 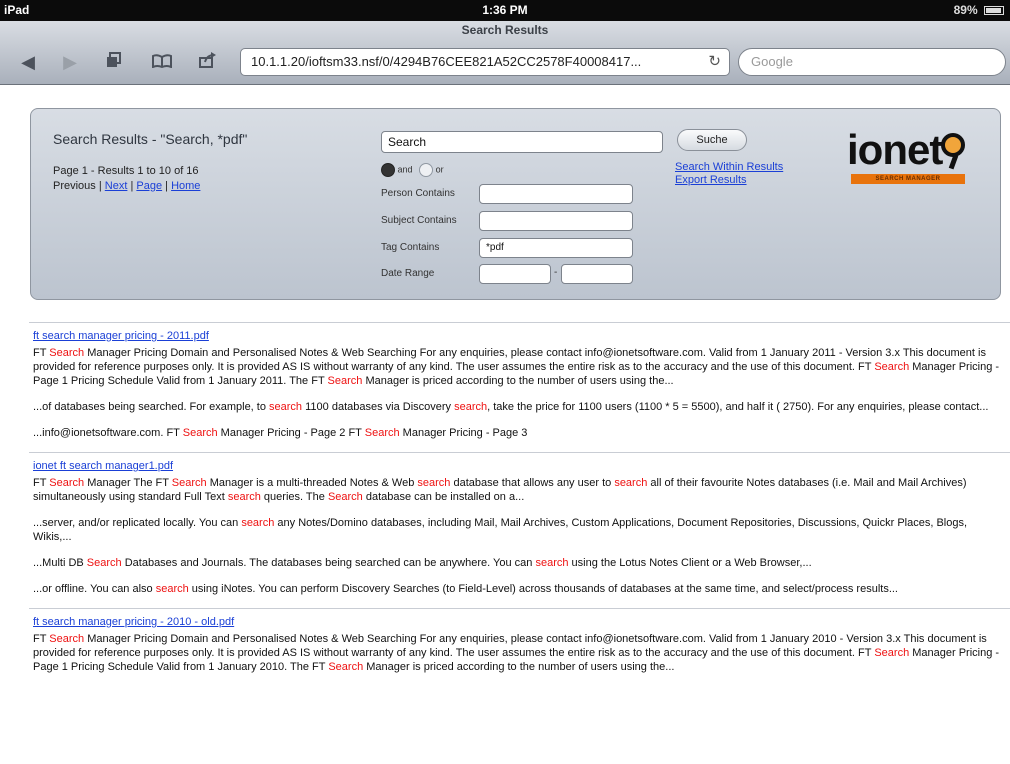 What do you see at coordinates (388, 170) in the screenshot?
I see `radio-and` at bounding box center [388, 170].